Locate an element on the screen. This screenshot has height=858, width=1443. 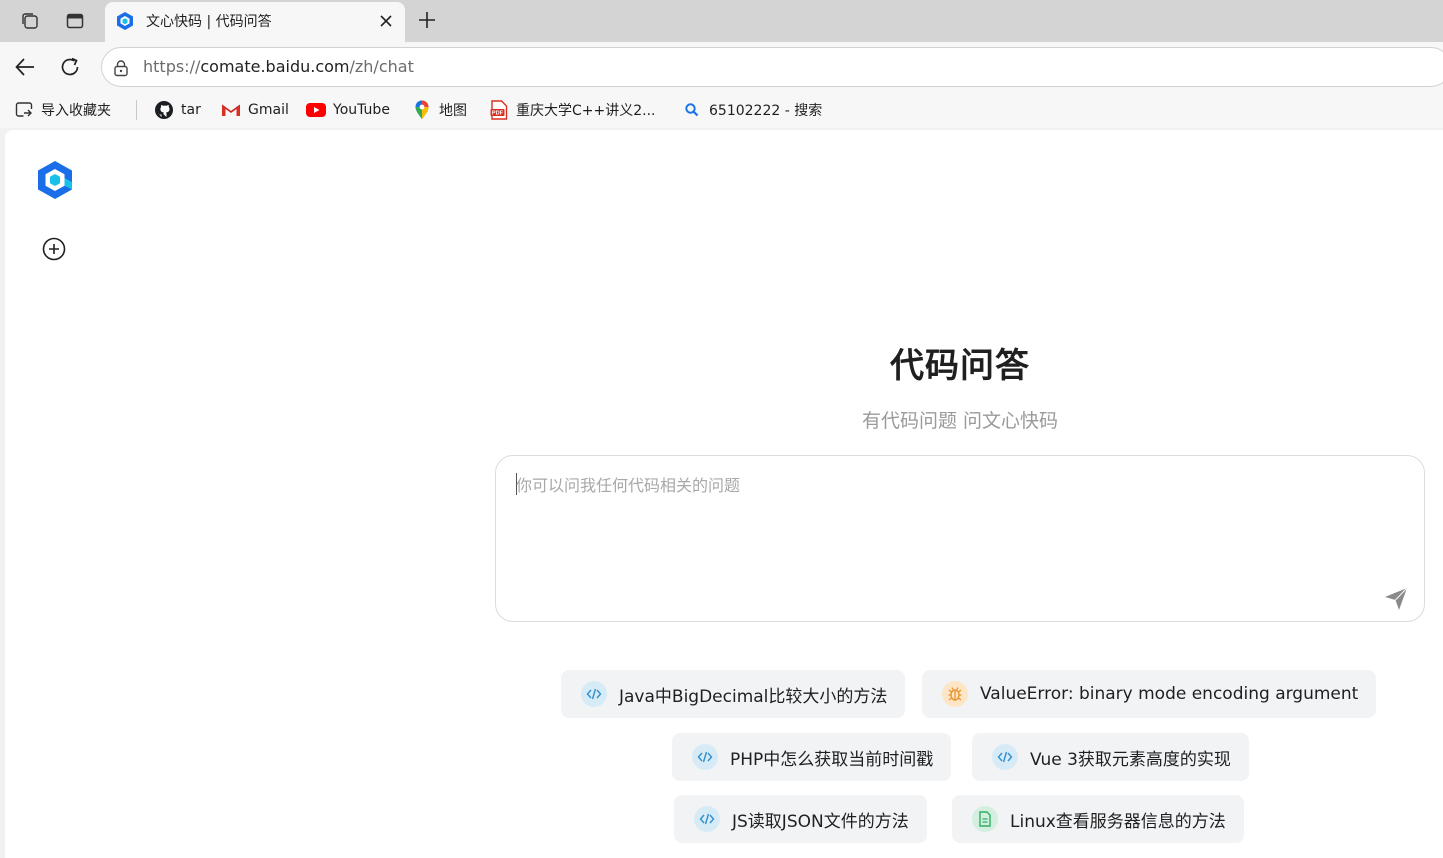
import-favorites-icon is located at coordinates (24, 110).